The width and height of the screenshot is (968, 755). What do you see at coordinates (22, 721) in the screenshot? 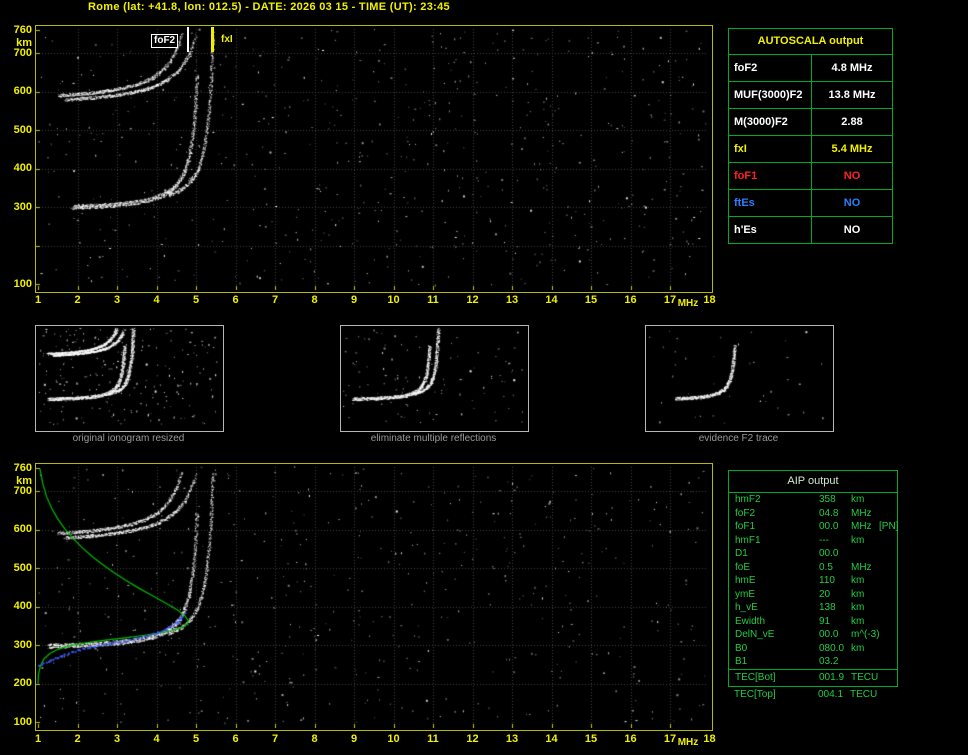
I see `y-tick-label: 100` at bounding box center [22, 721].